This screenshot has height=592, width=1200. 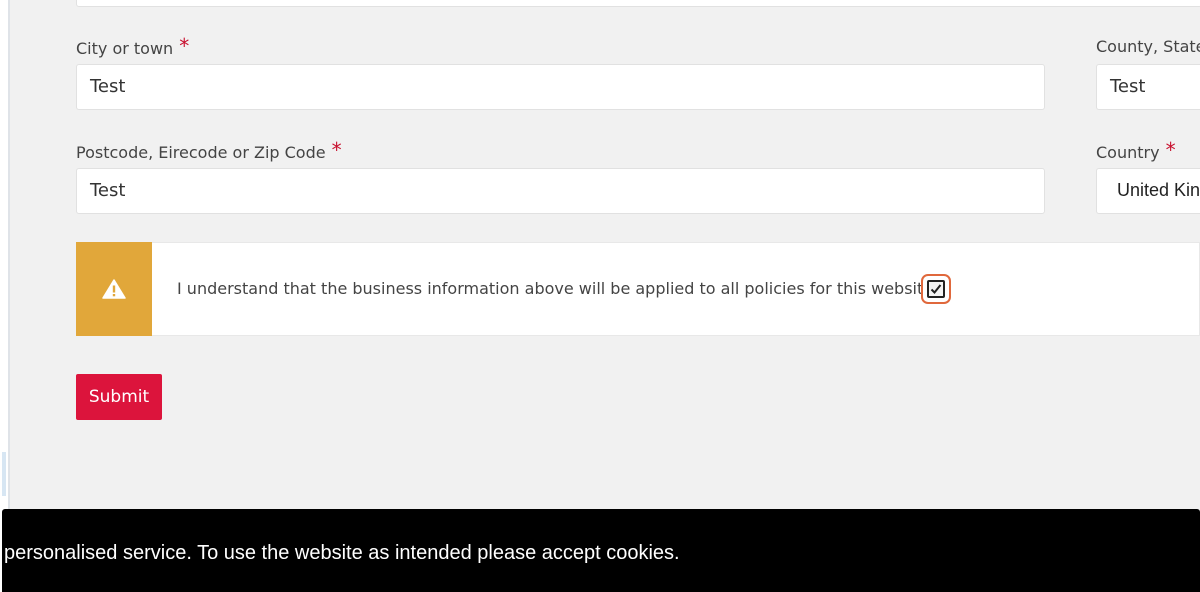 I want to click on postcode-input-value: Test, so click(x=108, y=190).